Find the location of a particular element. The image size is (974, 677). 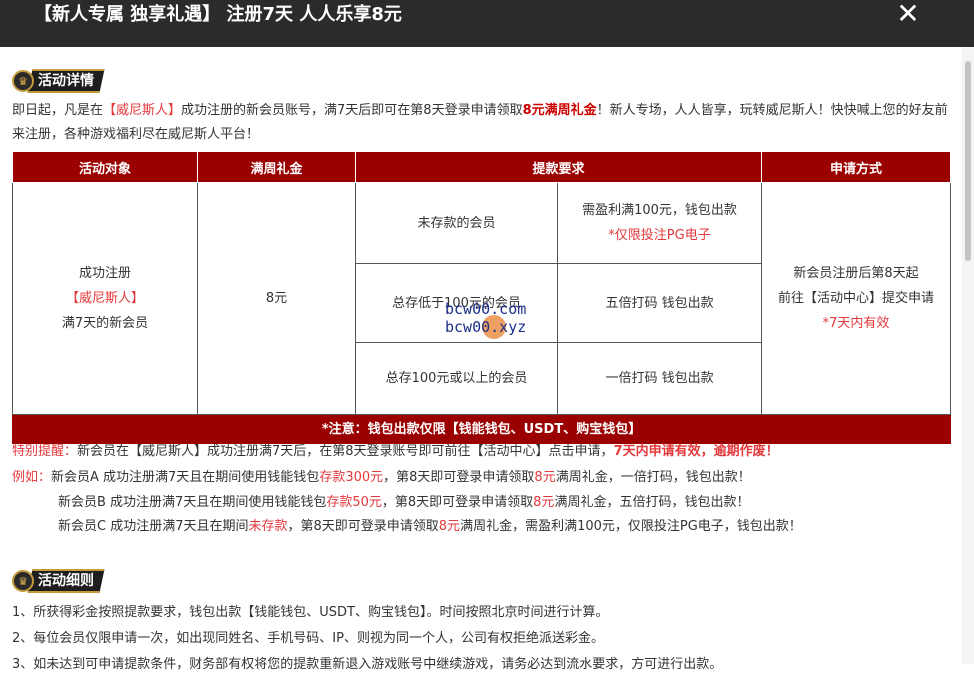

dialog-title: 【新人专属 独享礼遇】 注册7天 人人乐享8元 is located at coordinates (218, 14).